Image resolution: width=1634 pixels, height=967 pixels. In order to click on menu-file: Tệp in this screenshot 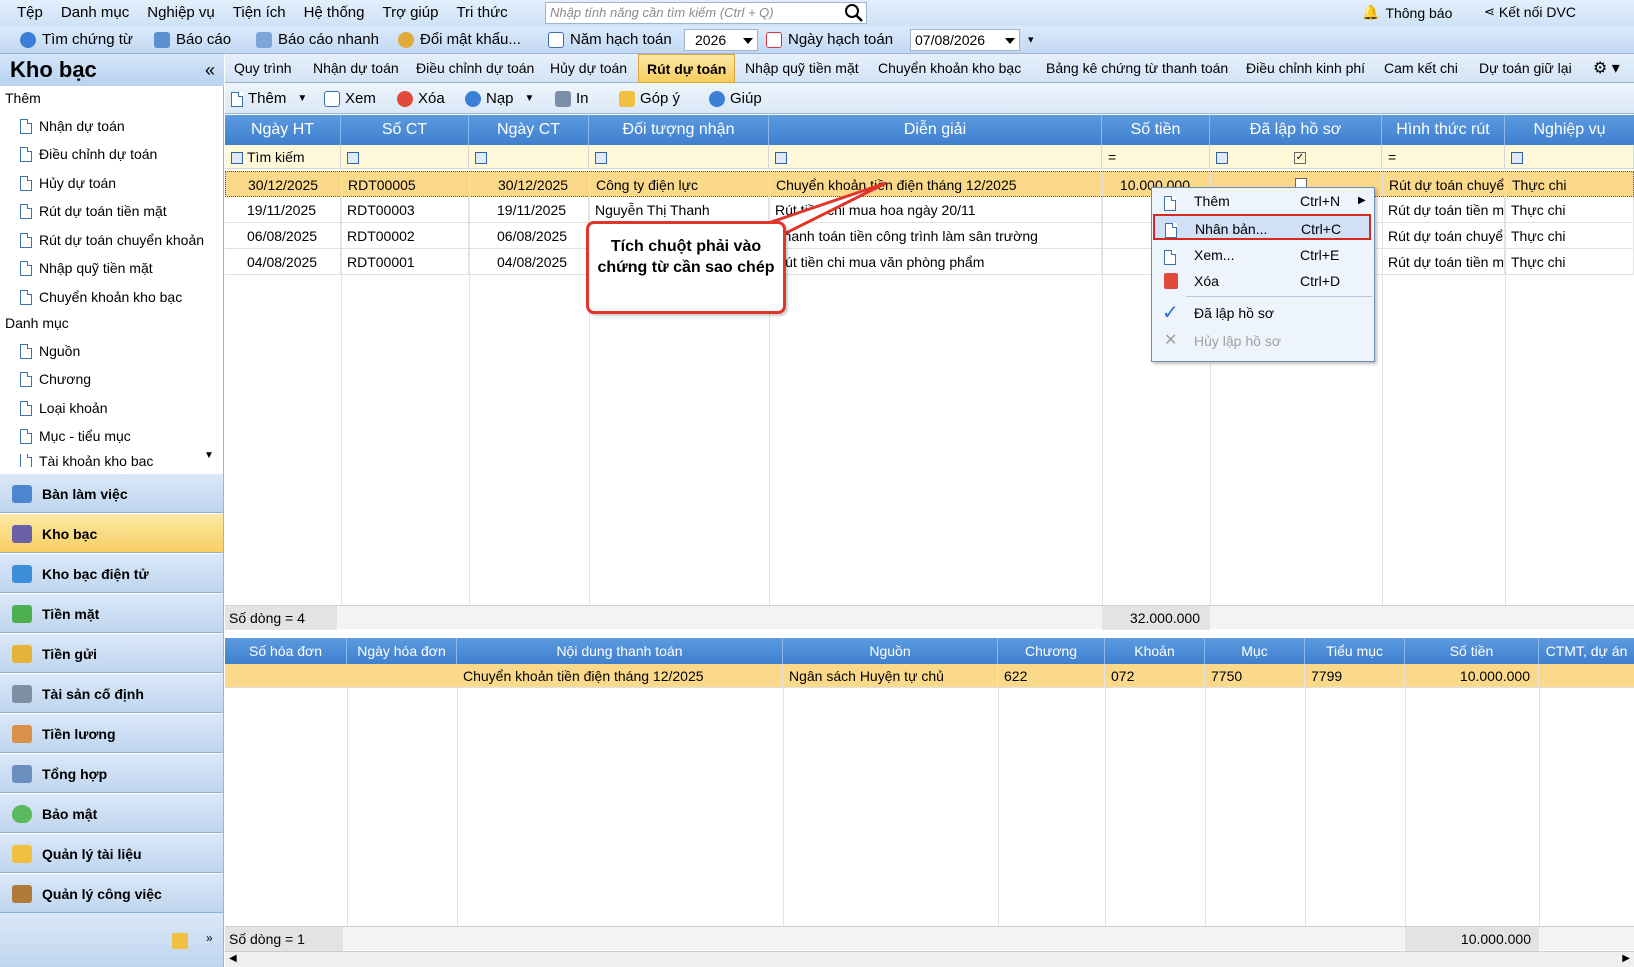, I will do `click(30, 13)`.